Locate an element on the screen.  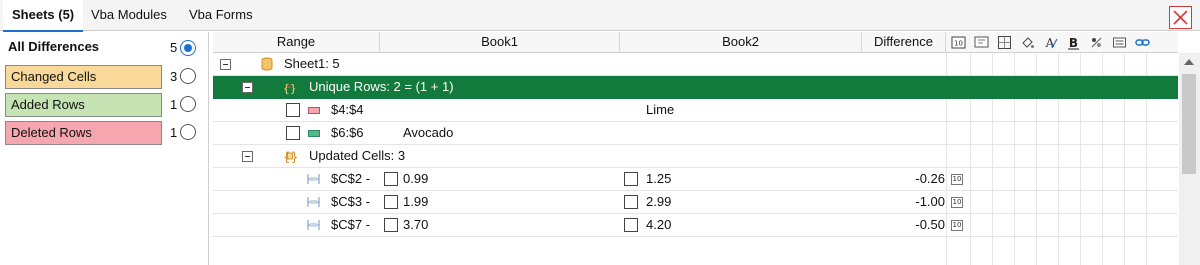
row-book1-value: Avocado is located at coordinates (428, 132).